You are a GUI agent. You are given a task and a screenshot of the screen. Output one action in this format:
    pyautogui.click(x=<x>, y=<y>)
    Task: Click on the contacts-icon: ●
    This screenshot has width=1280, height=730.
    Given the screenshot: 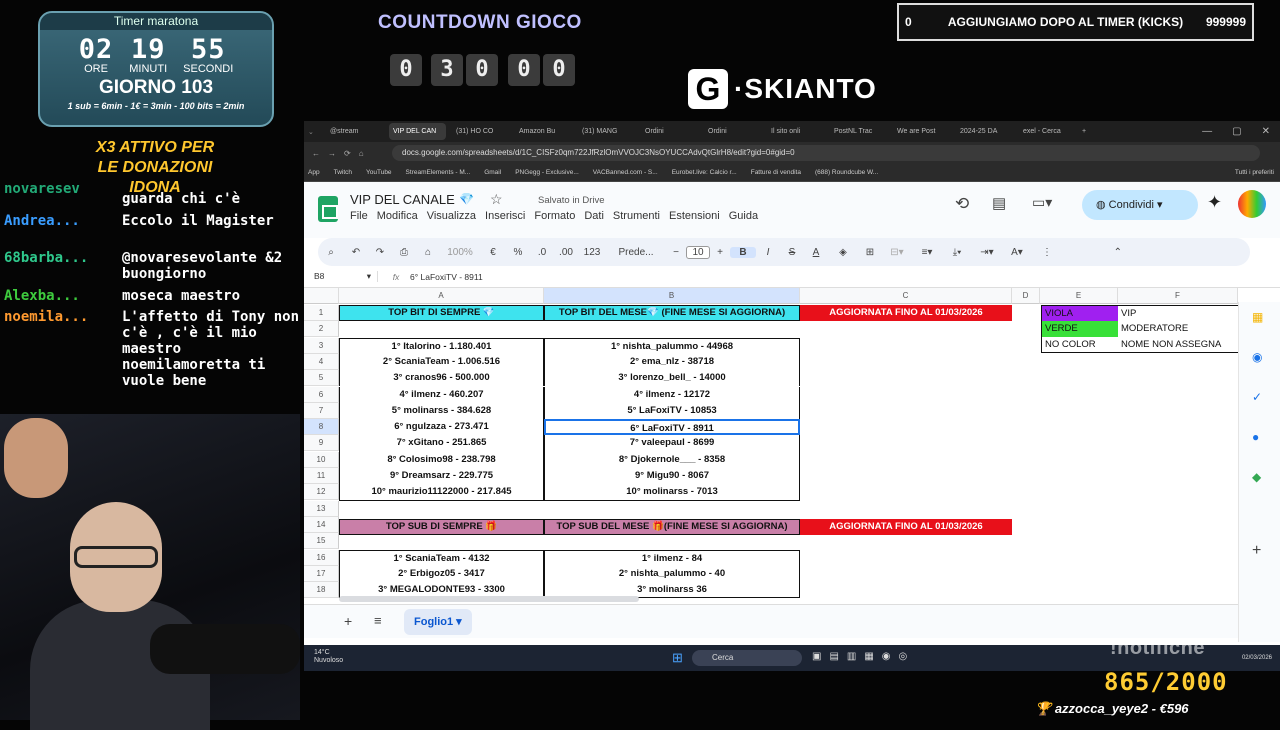 What is the action you would take?
    pyautogui.click(x=1255, y=437)
    